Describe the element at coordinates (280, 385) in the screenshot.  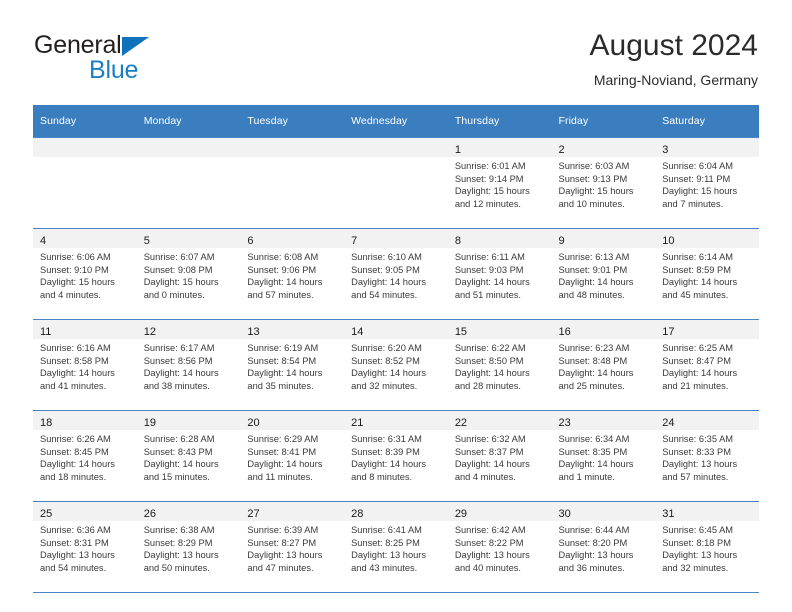
I see `daylight-text-line2: and 35 minutes.` at that location.